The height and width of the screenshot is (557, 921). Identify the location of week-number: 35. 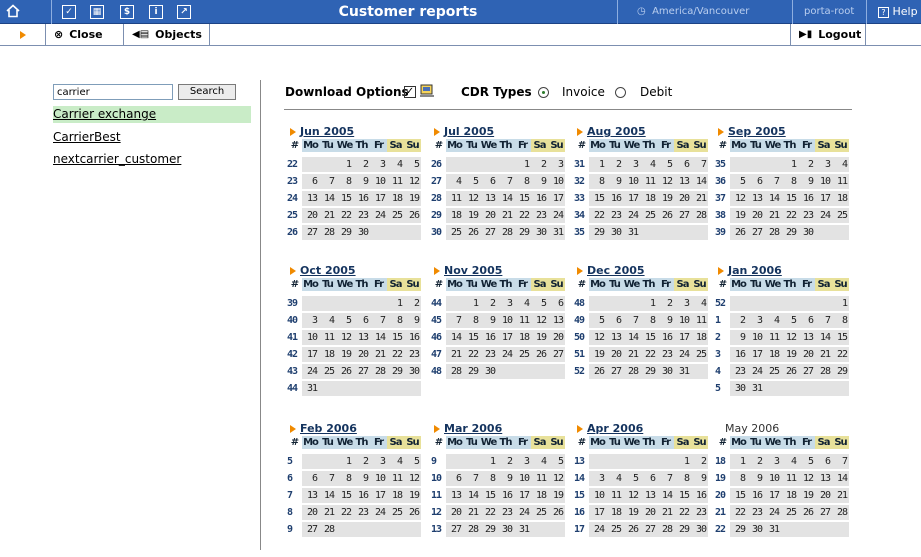
(722, 164).